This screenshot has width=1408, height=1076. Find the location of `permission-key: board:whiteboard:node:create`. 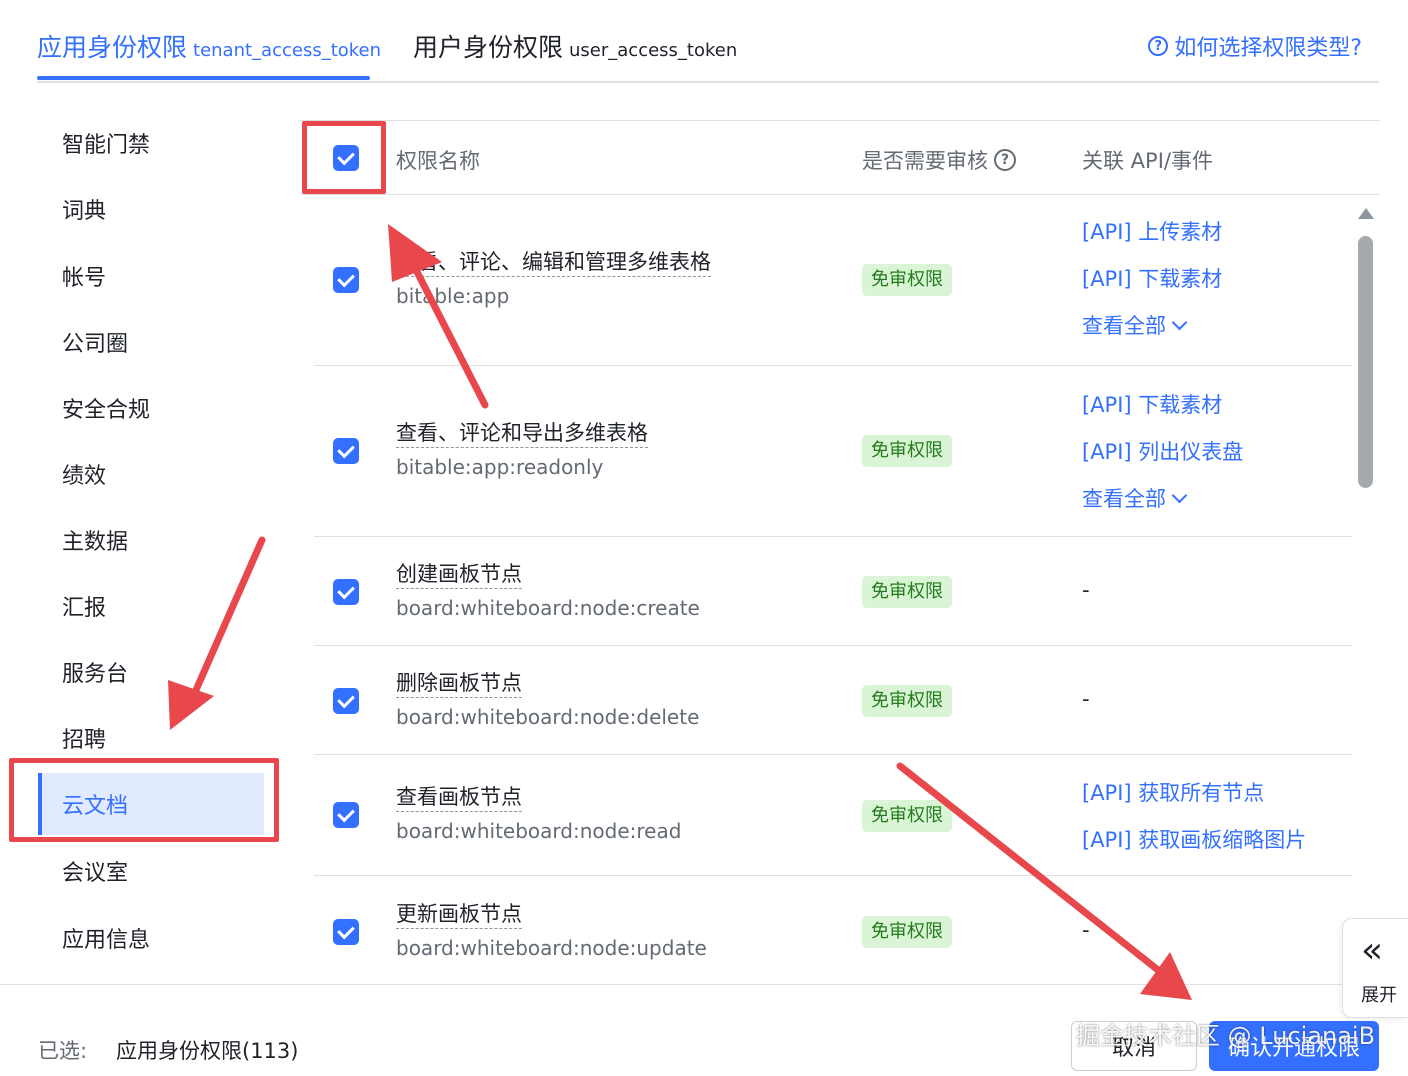

permission-key: board:whiteboard:node:create is located at coordinates (548, 608).